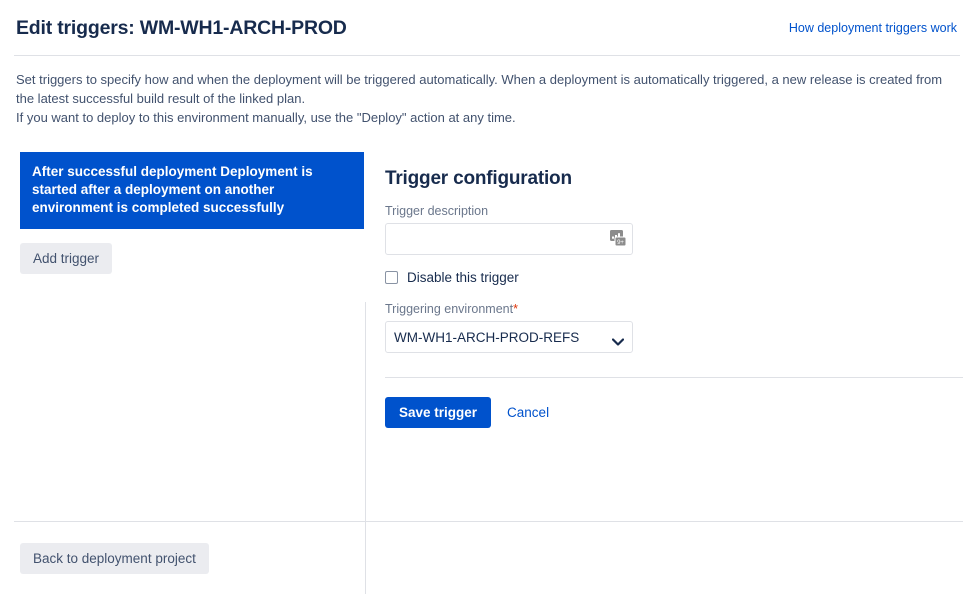  I want to click on triggering-environment-label: Triggering environment*, so click(674, 309).